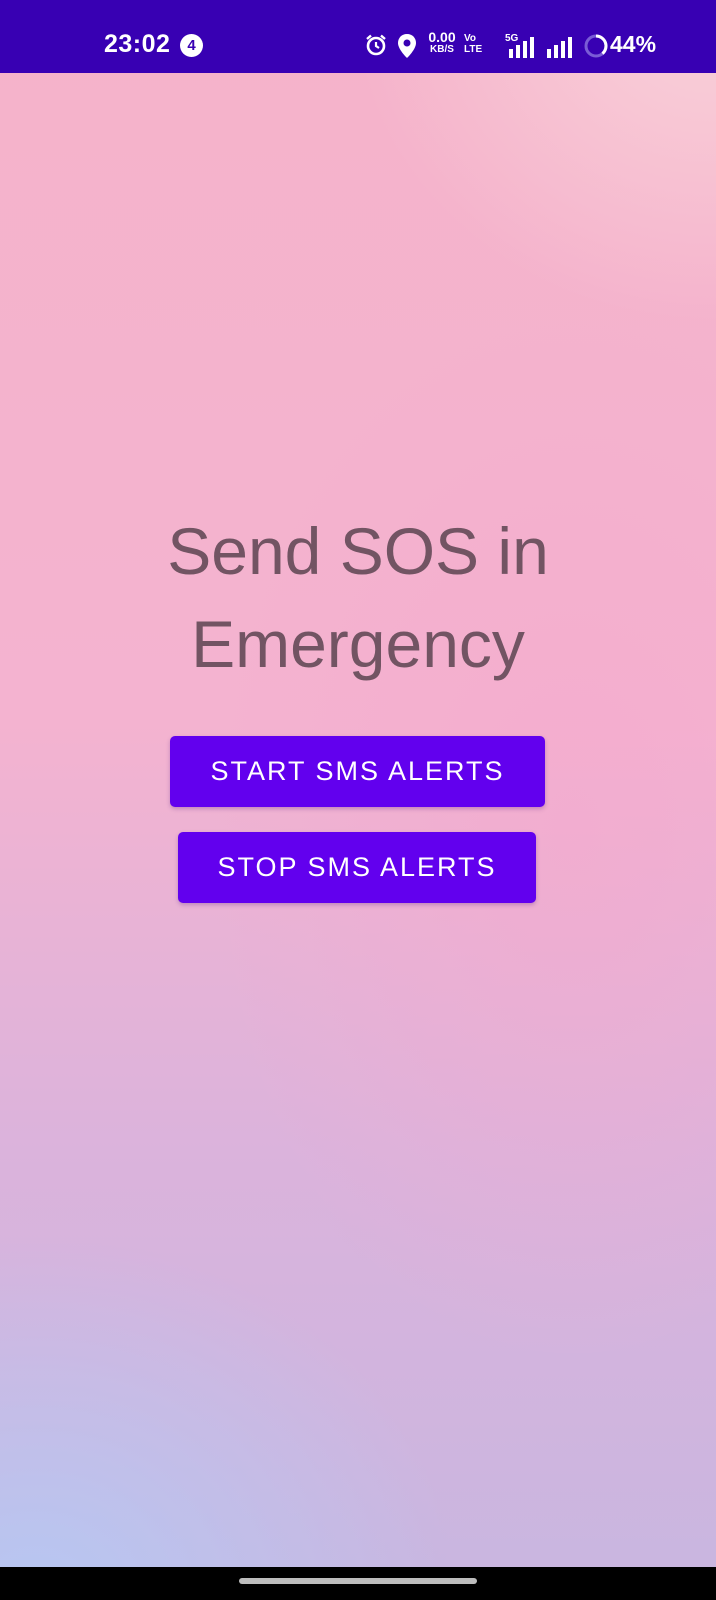  What do you see at coordinates (358, 598) in the screenshot?
I see `page-title: Send SOS in Emergency` at bounding box center [358, 598].